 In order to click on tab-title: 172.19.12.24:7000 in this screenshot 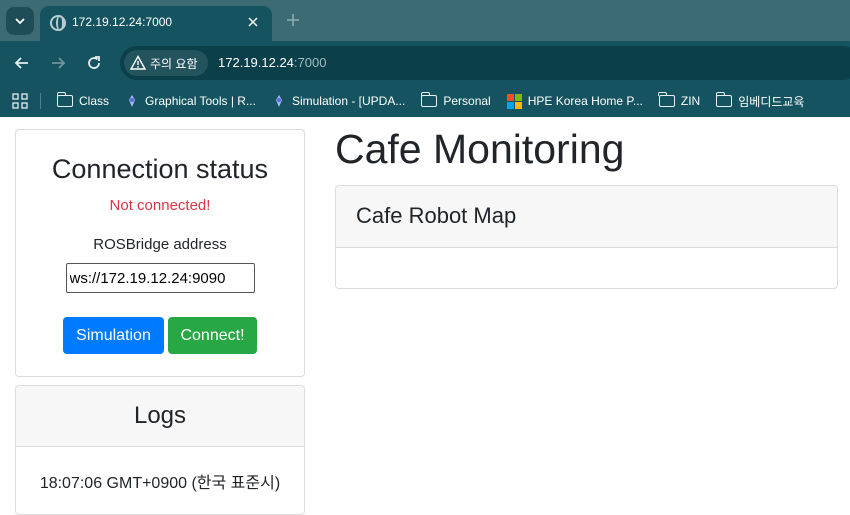, I will do `click(122, 22)`.